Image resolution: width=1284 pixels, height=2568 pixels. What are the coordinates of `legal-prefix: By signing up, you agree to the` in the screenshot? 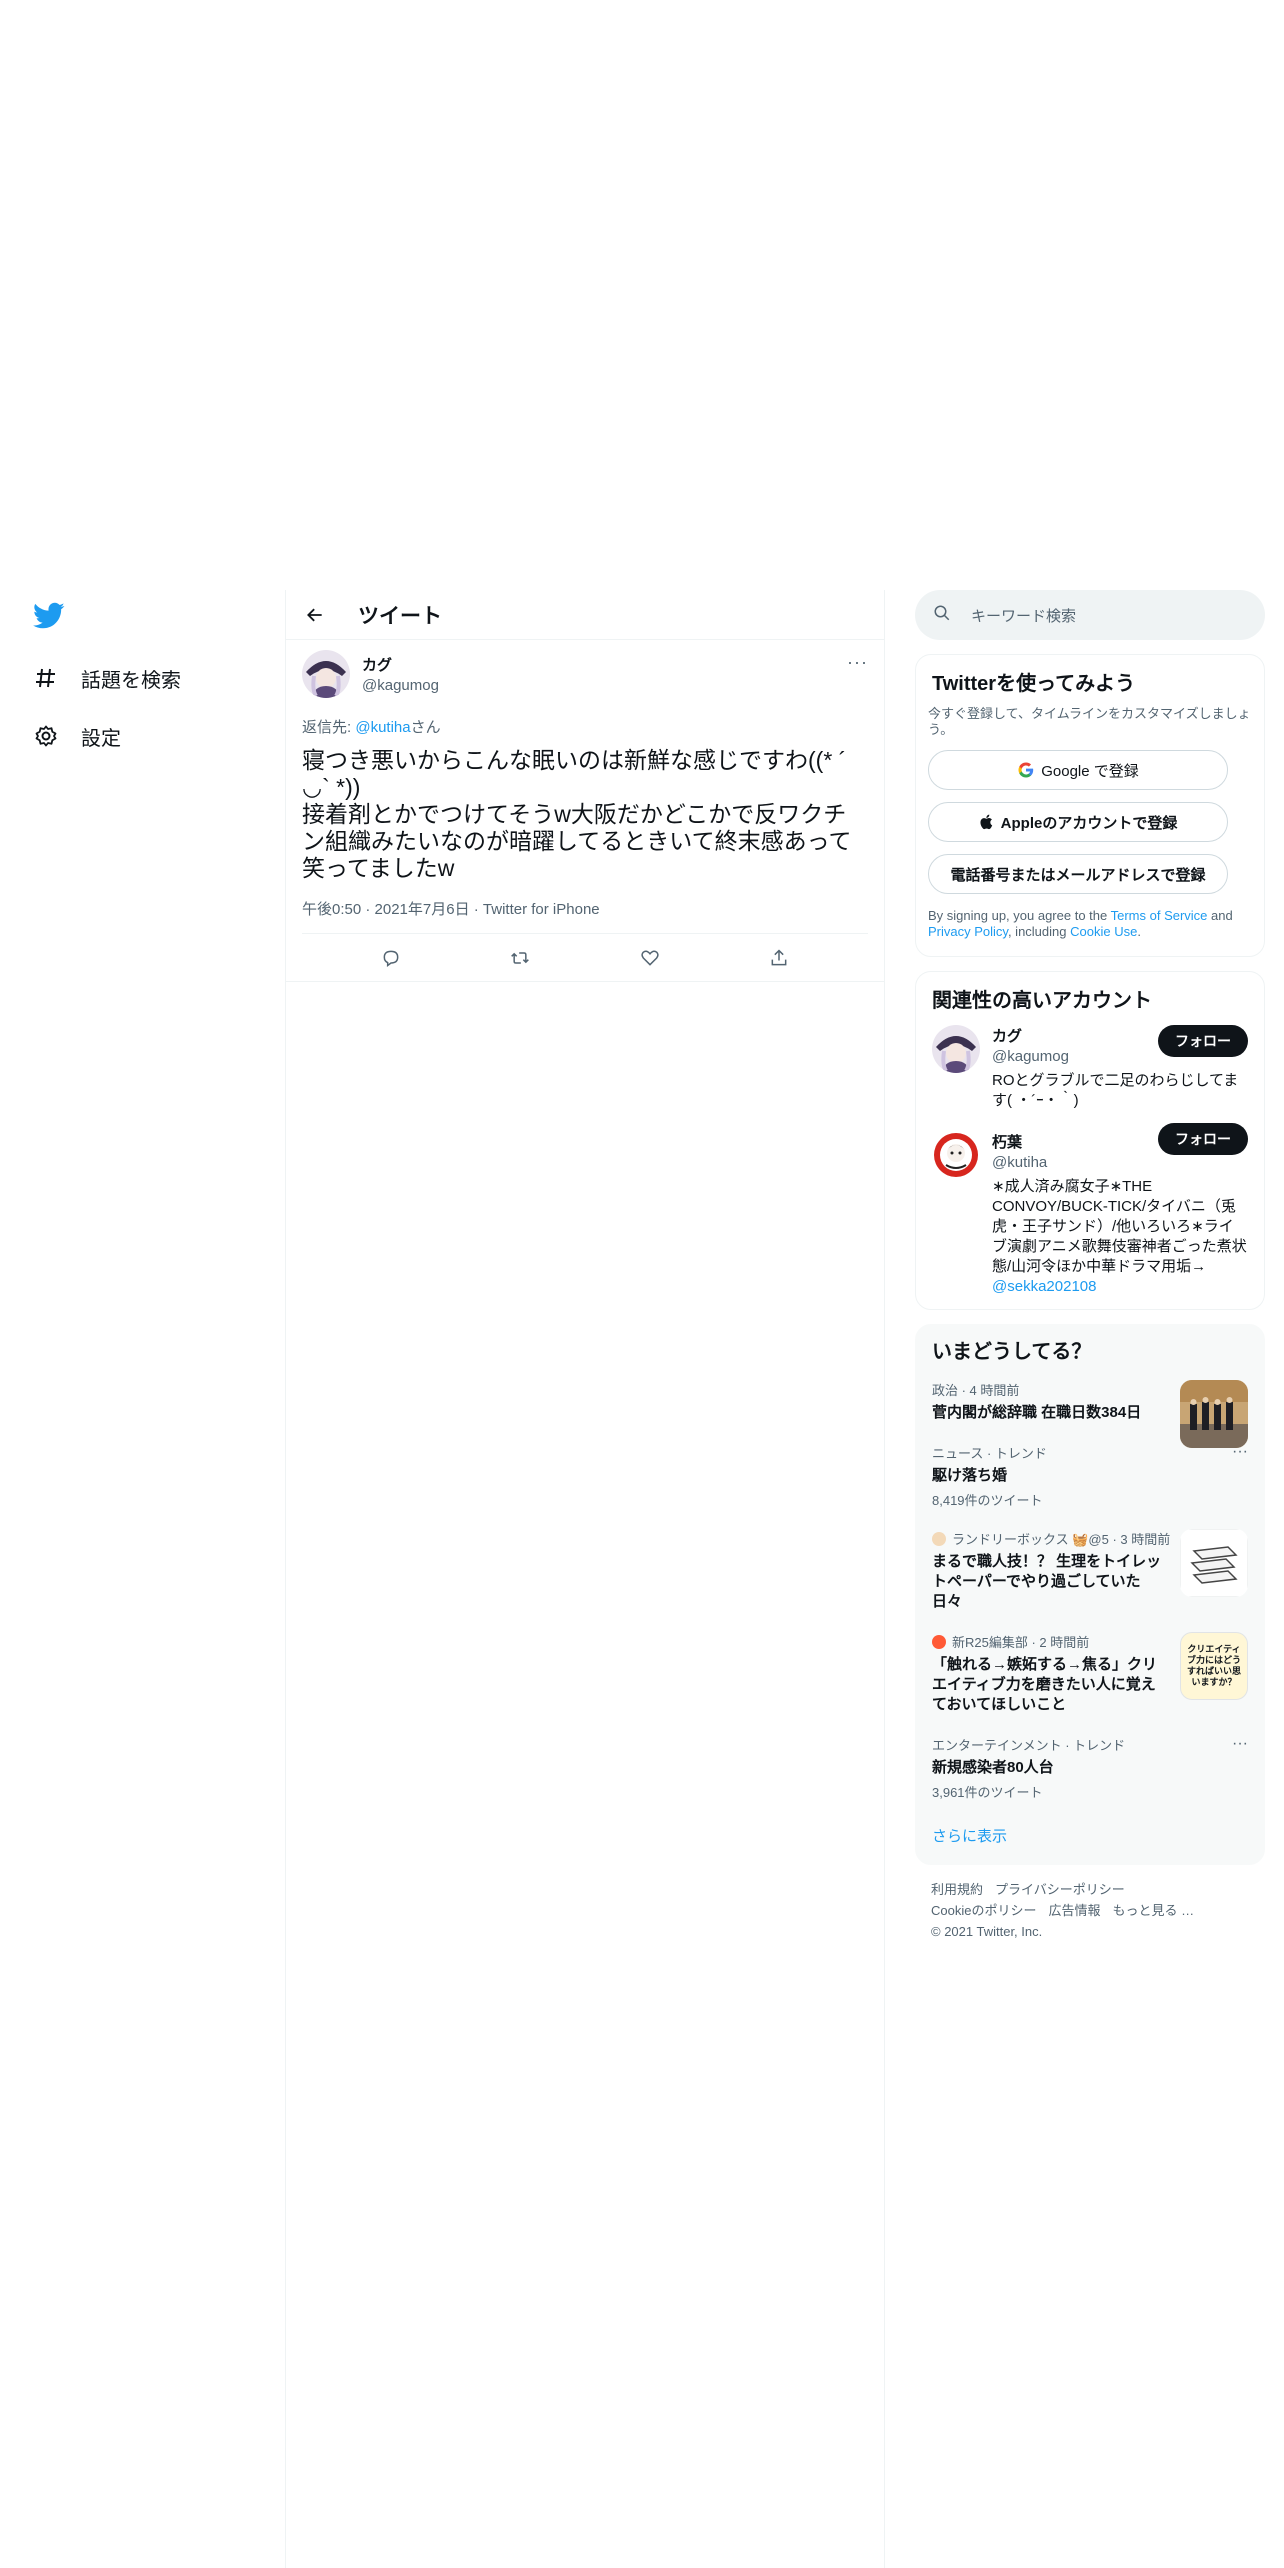 It's located at (1019, 915).